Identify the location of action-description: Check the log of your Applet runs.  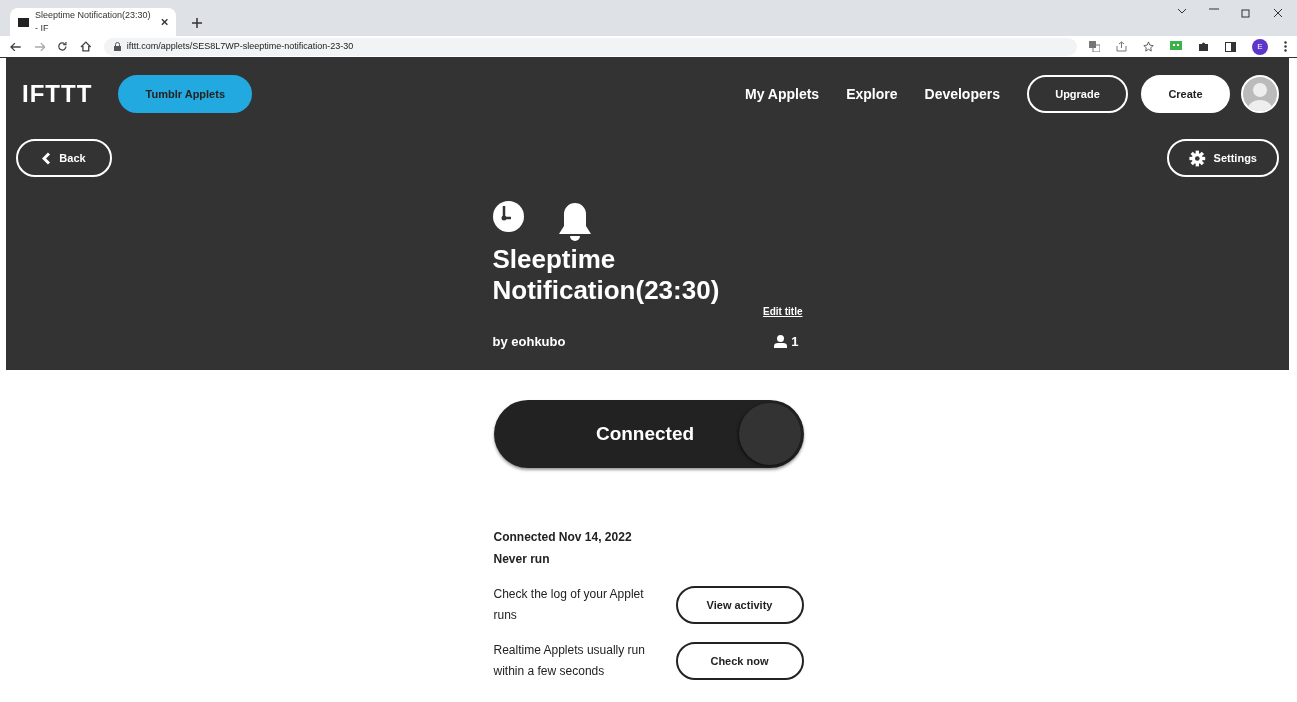
(569, 605).